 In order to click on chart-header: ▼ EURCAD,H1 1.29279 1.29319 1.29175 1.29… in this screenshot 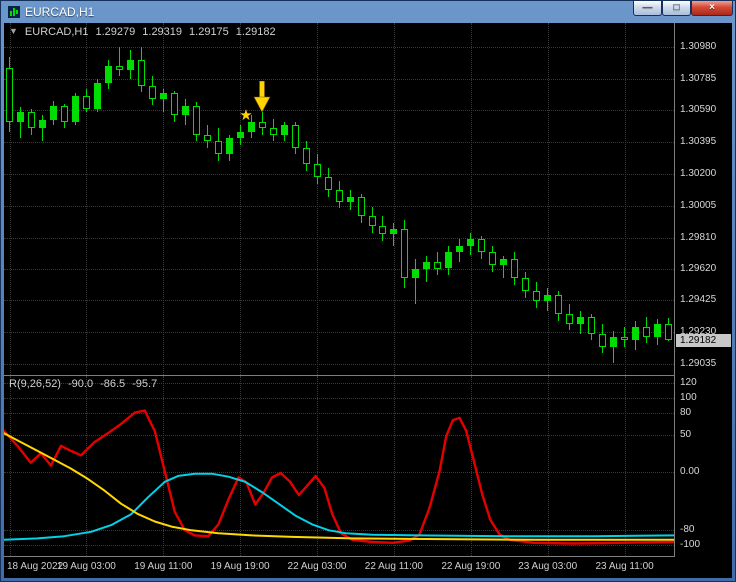, I will do `click(142, 32)`.